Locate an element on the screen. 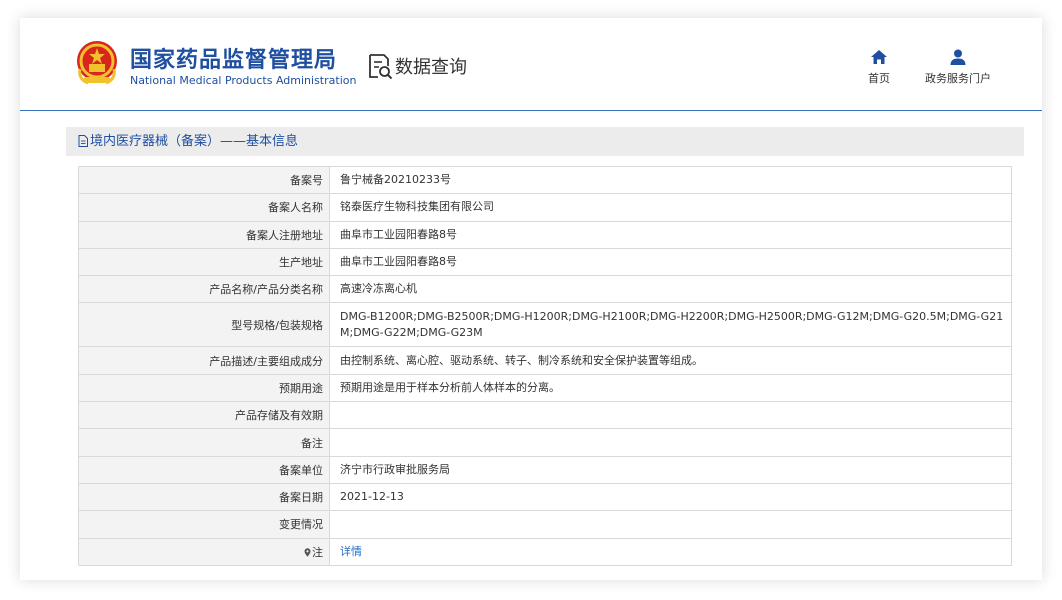 This screenshot has width=1062, height=600. table-row: 备案号 鲁宁械备20210233号 is located at coordinates (545, 180).